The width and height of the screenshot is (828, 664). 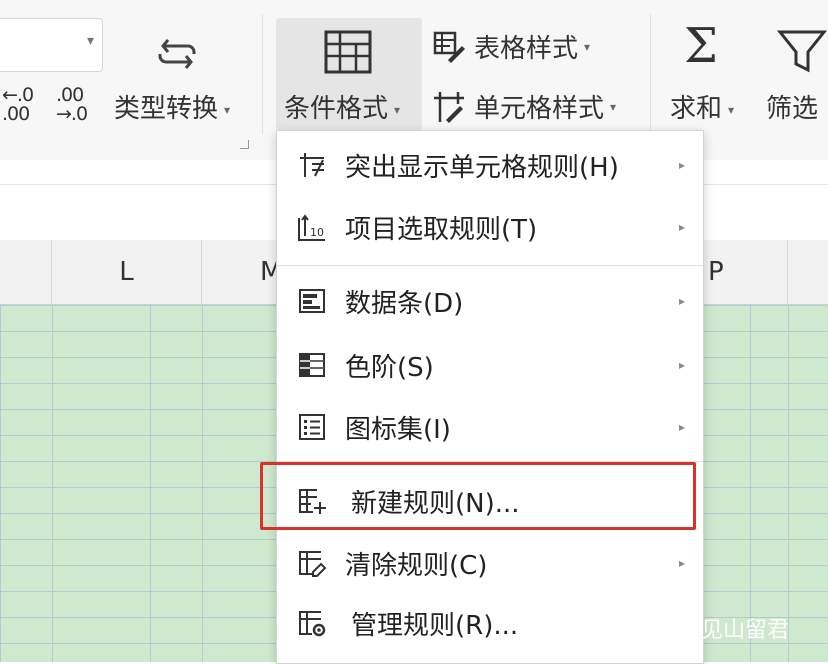 What do you see at coordinates (708, 630) in the screenshot?
I see `watermark-text: 知乎 @见山留君` at bounding box center [708, 630].